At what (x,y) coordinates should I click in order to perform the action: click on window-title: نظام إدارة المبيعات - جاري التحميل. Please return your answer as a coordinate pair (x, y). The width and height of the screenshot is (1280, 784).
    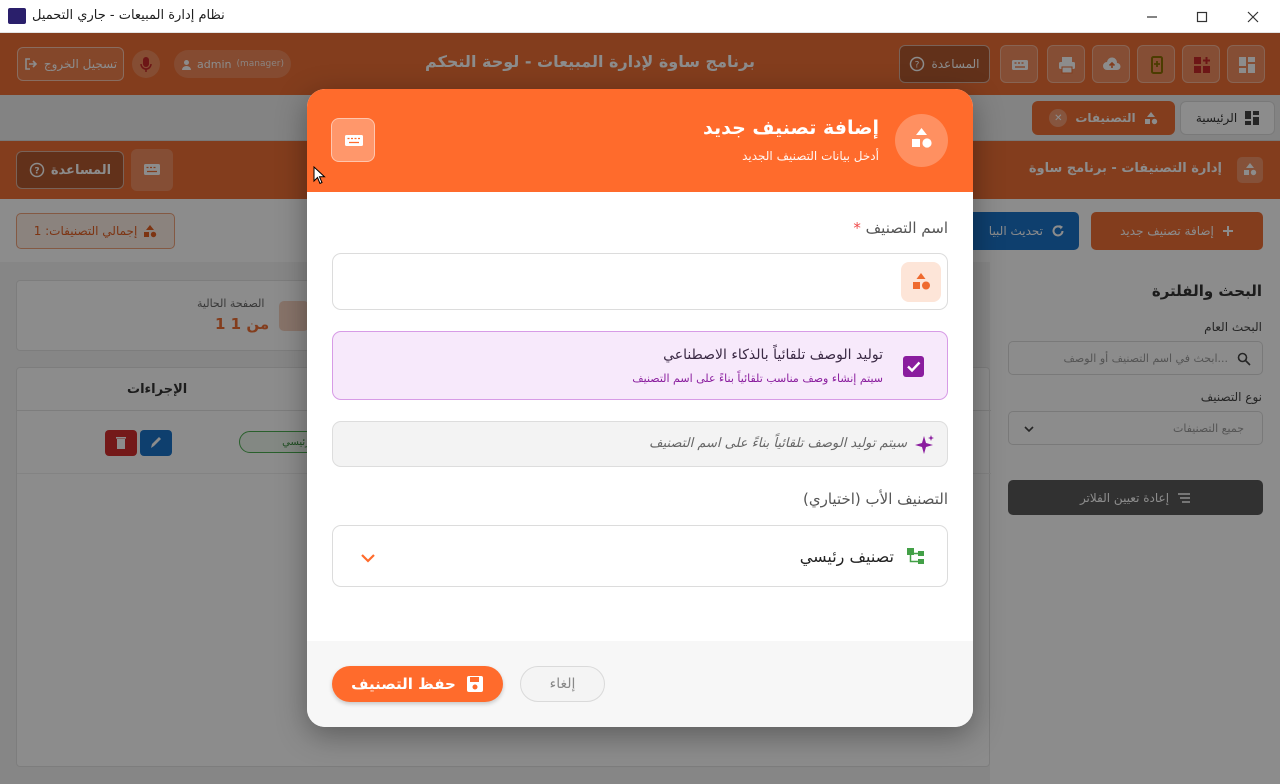
    Looking at the image, I should click on (128, 15).